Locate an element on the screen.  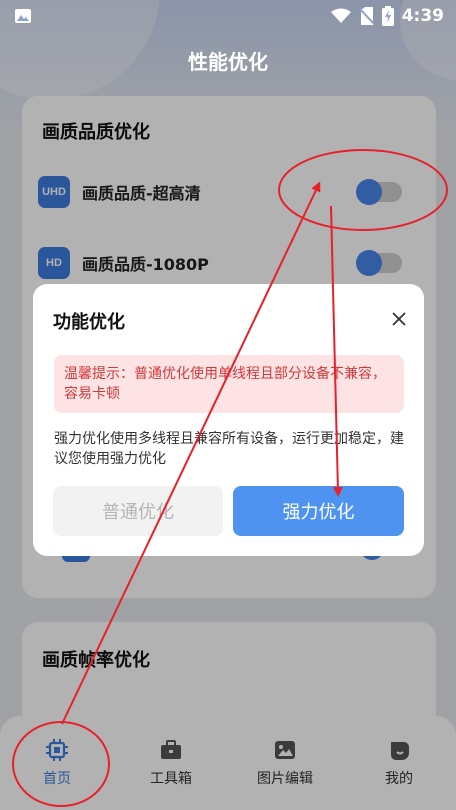
page-title: 性能优化 is located at coordinates (228, 62).